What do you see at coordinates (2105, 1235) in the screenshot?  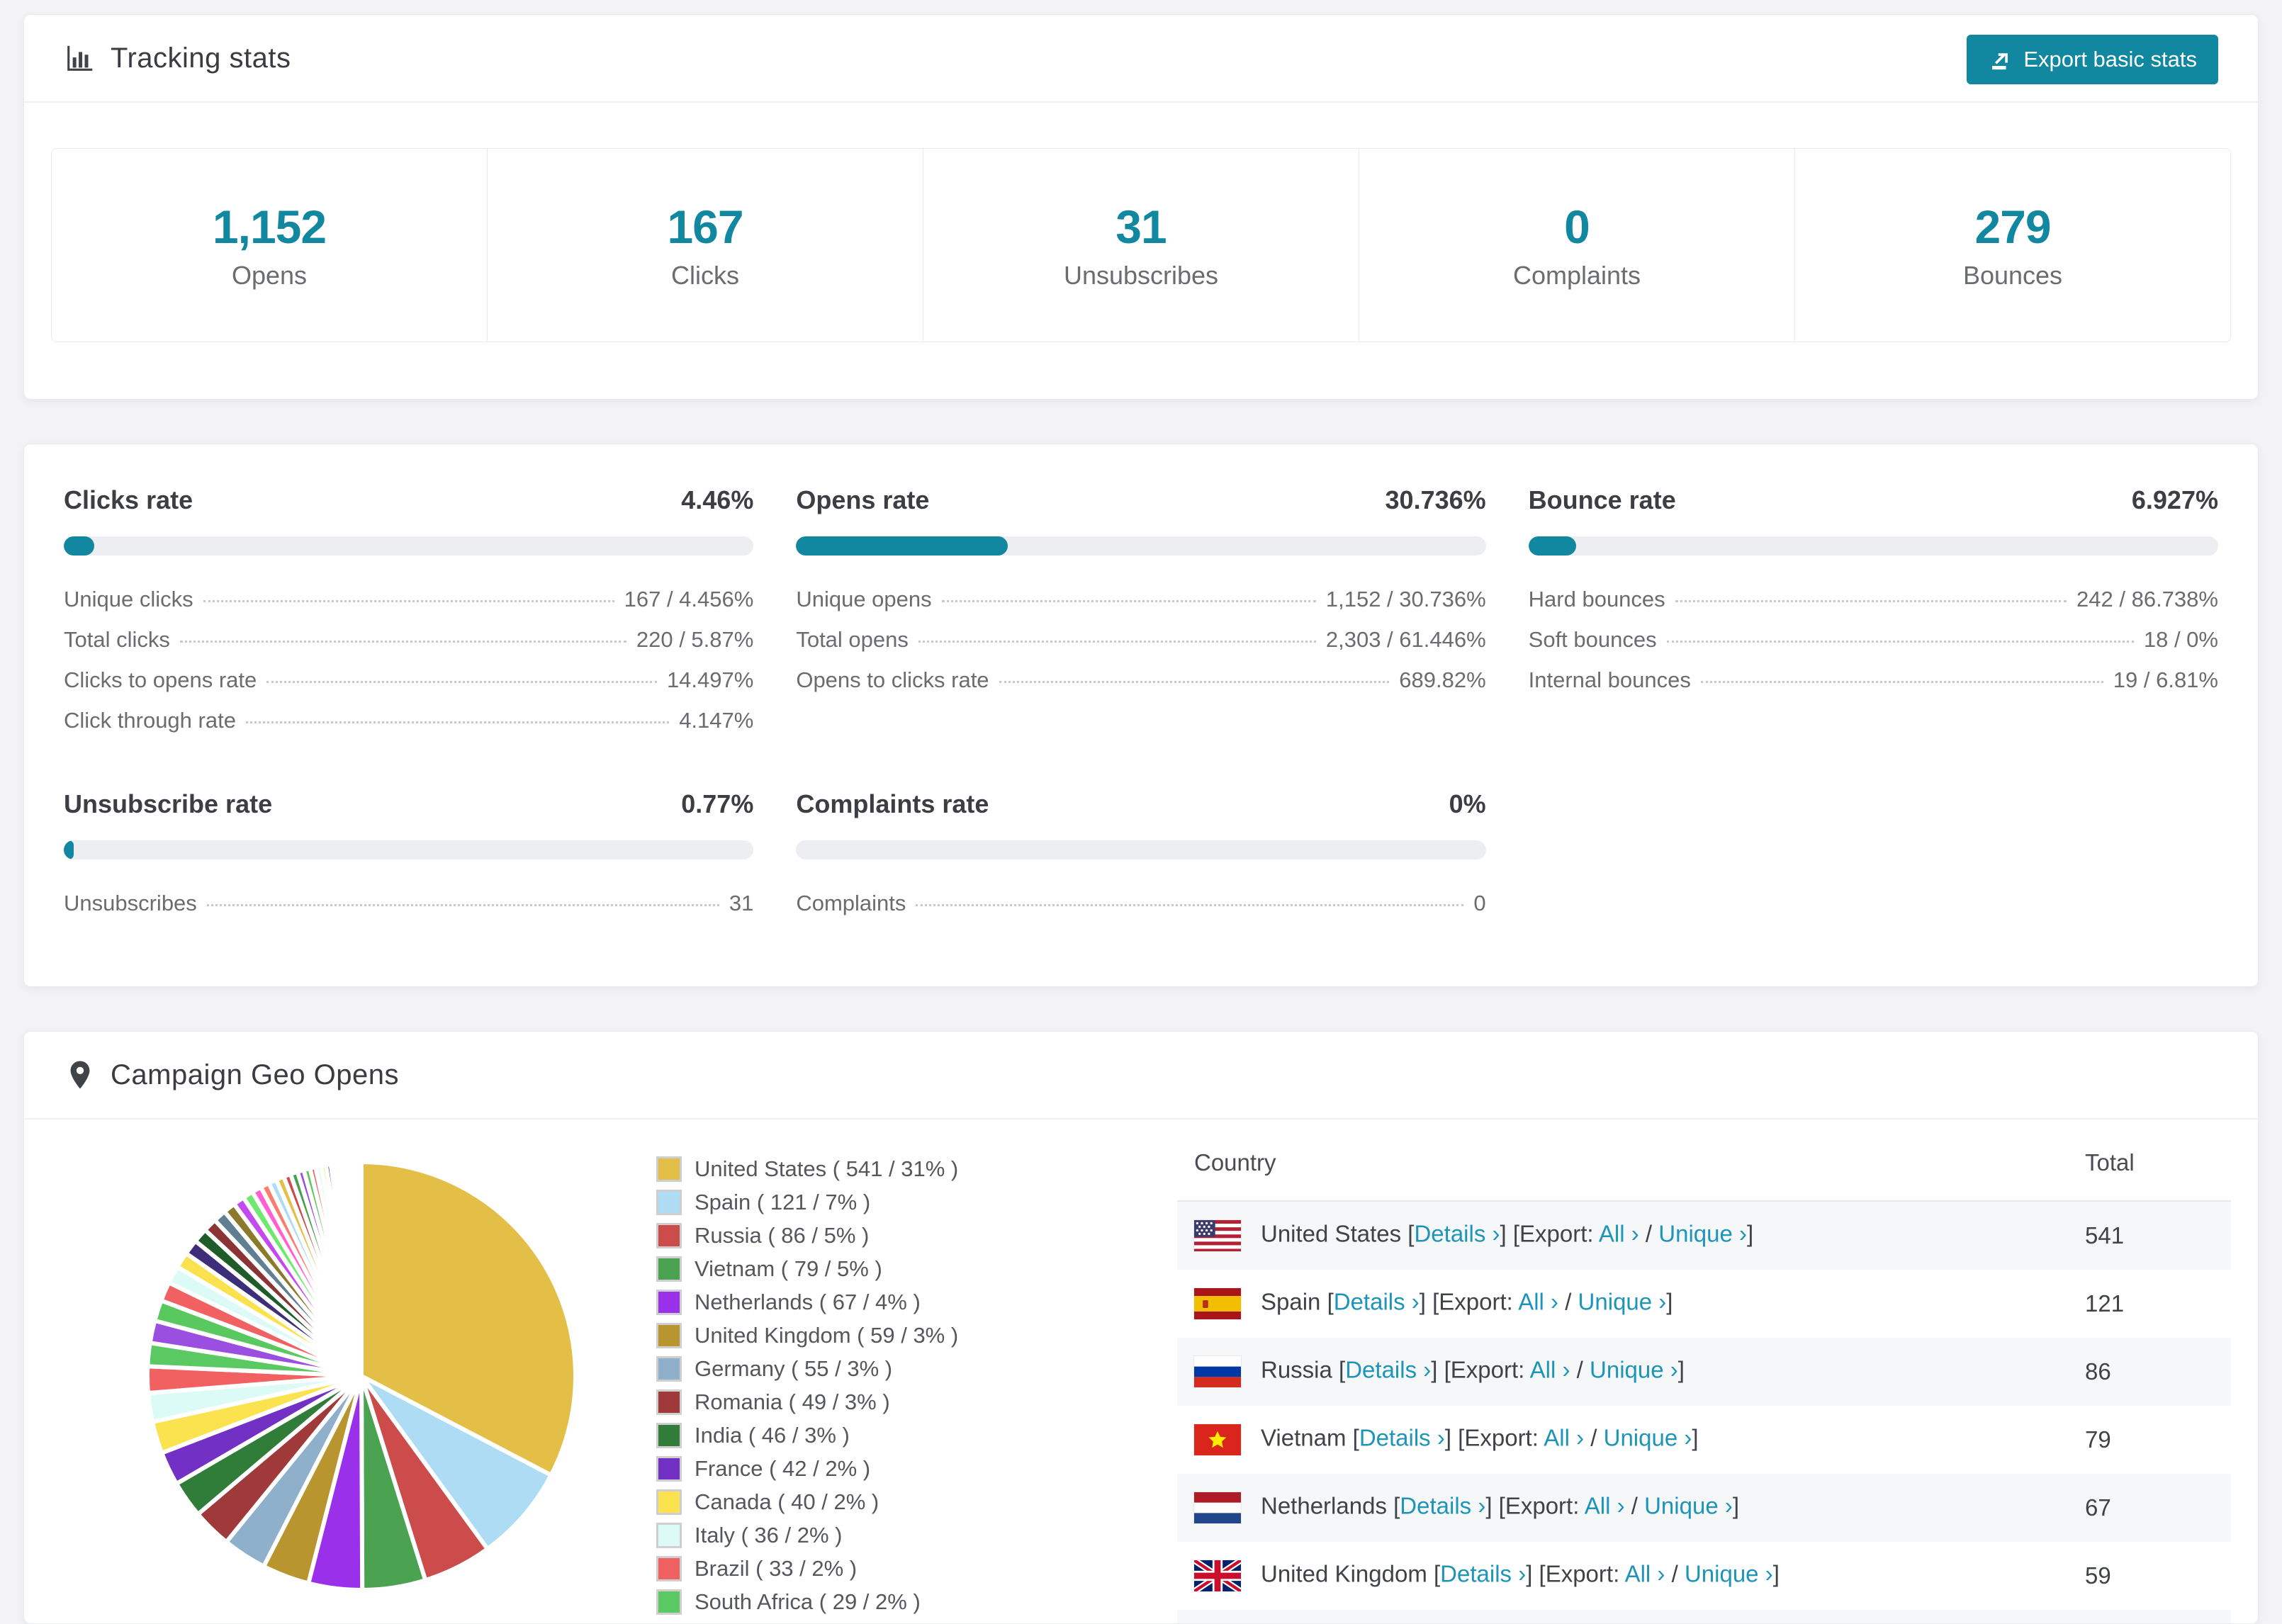 I see `total-cell: 541` at bounding box center [2105, 1235].